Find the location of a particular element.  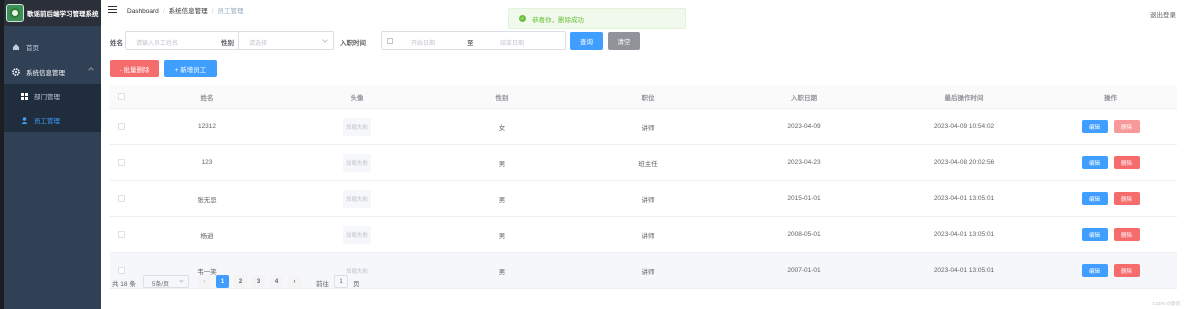

home-icon is located at coordinates (16, 47).